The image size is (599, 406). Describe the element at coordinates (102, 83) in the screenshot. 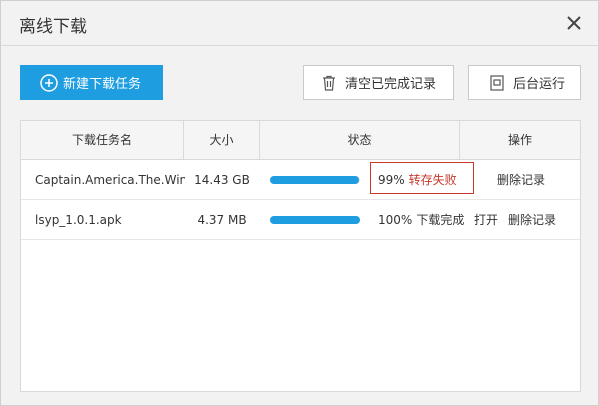

I see `new-download-task-label: 新建下载任务` at that location.